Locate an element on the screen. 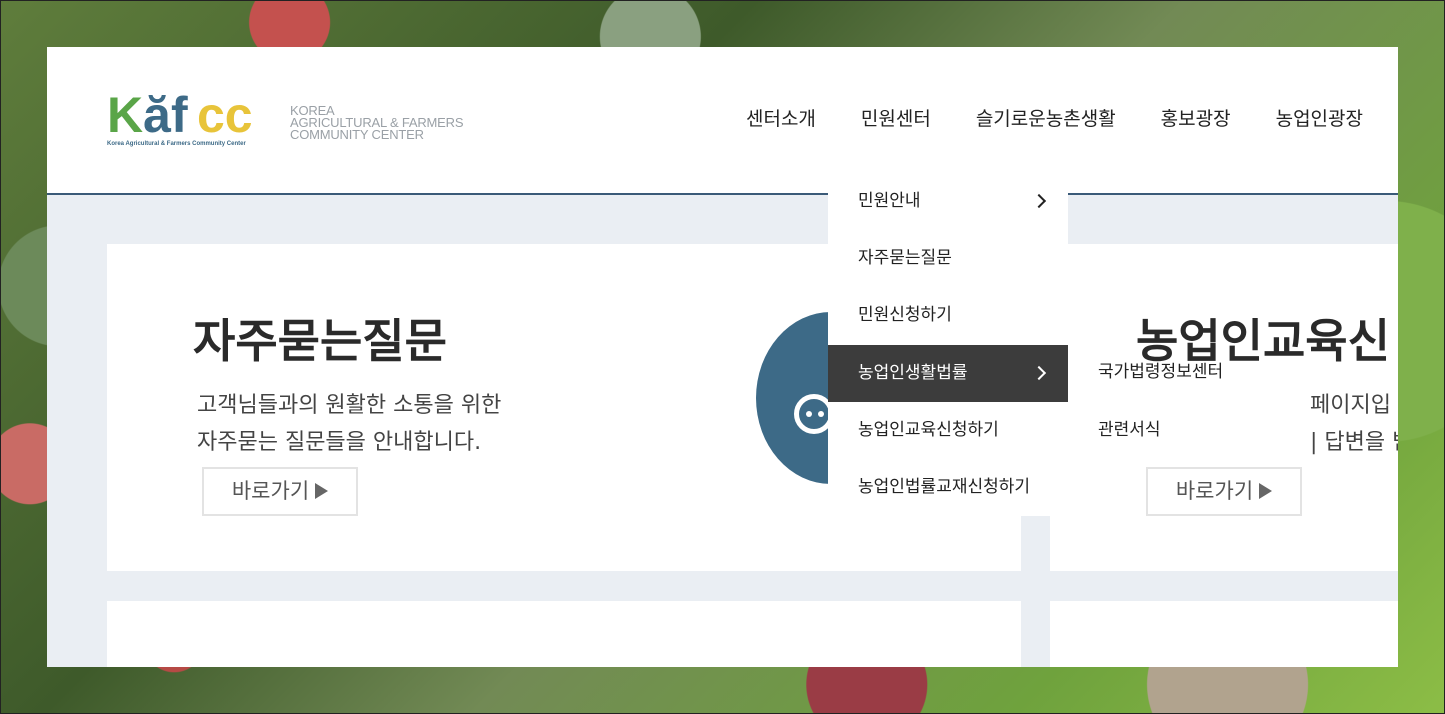 The width and height of the screenshot is (1445, 714). content-card-bottom-left is located at coordinates (564, 634).